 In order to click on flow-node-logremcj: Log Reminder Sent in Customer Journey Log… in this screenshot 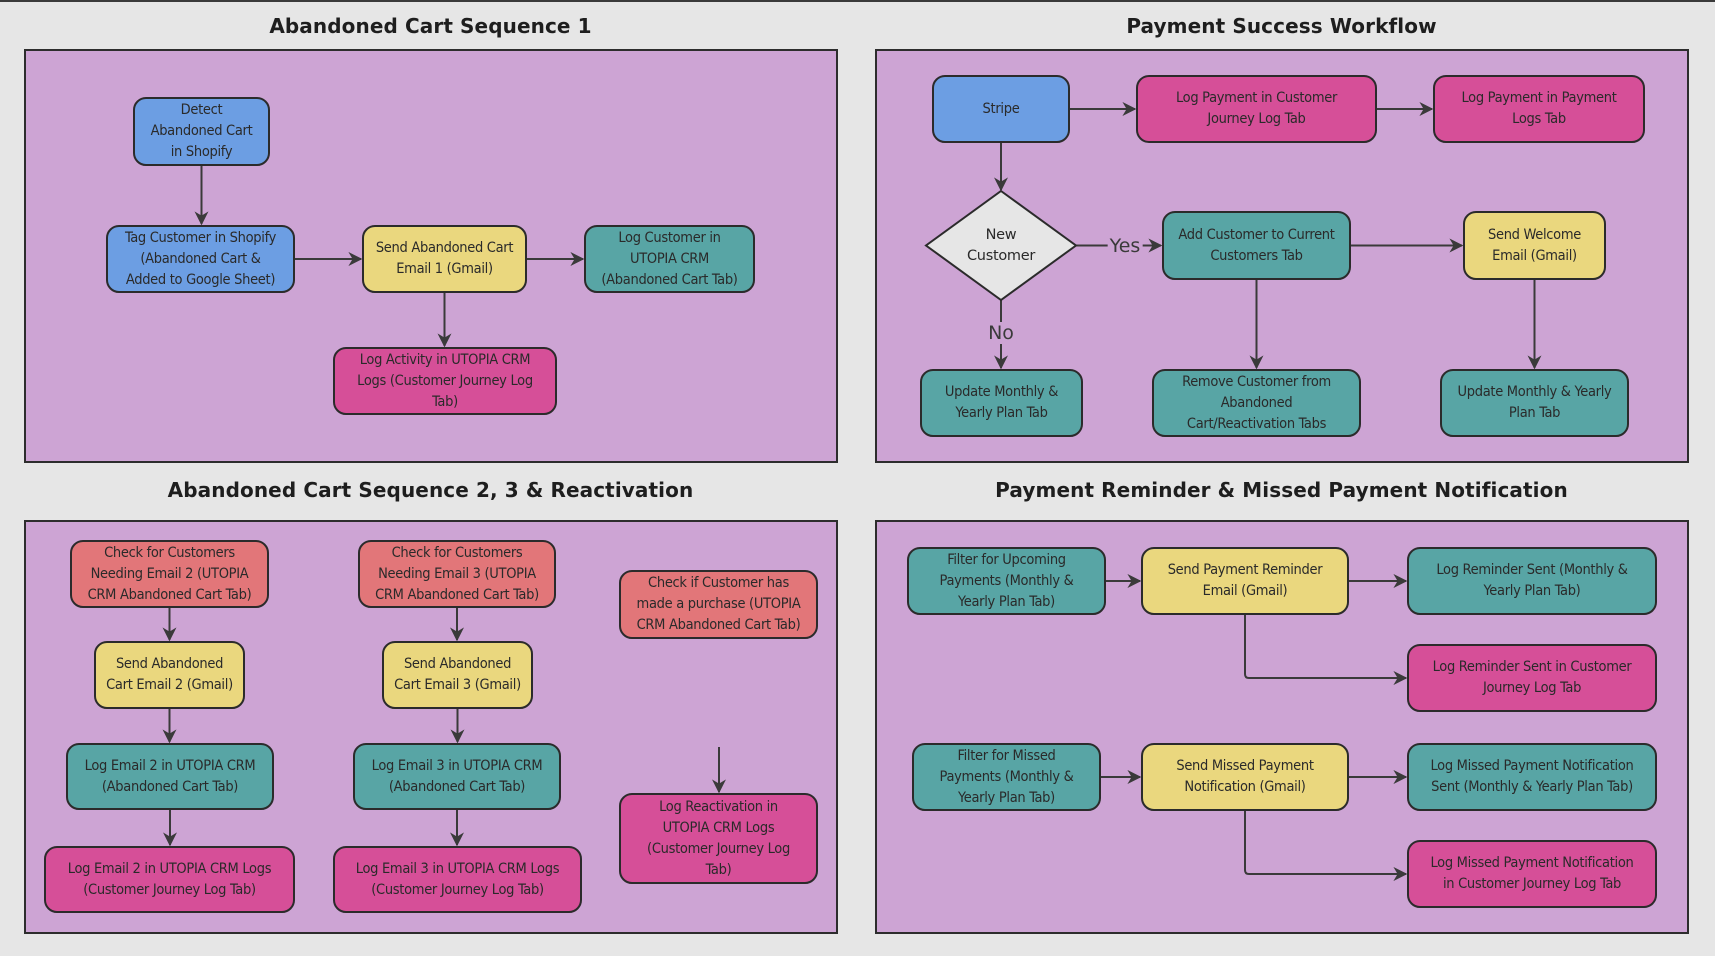, I will do `click(1532, 678)`.